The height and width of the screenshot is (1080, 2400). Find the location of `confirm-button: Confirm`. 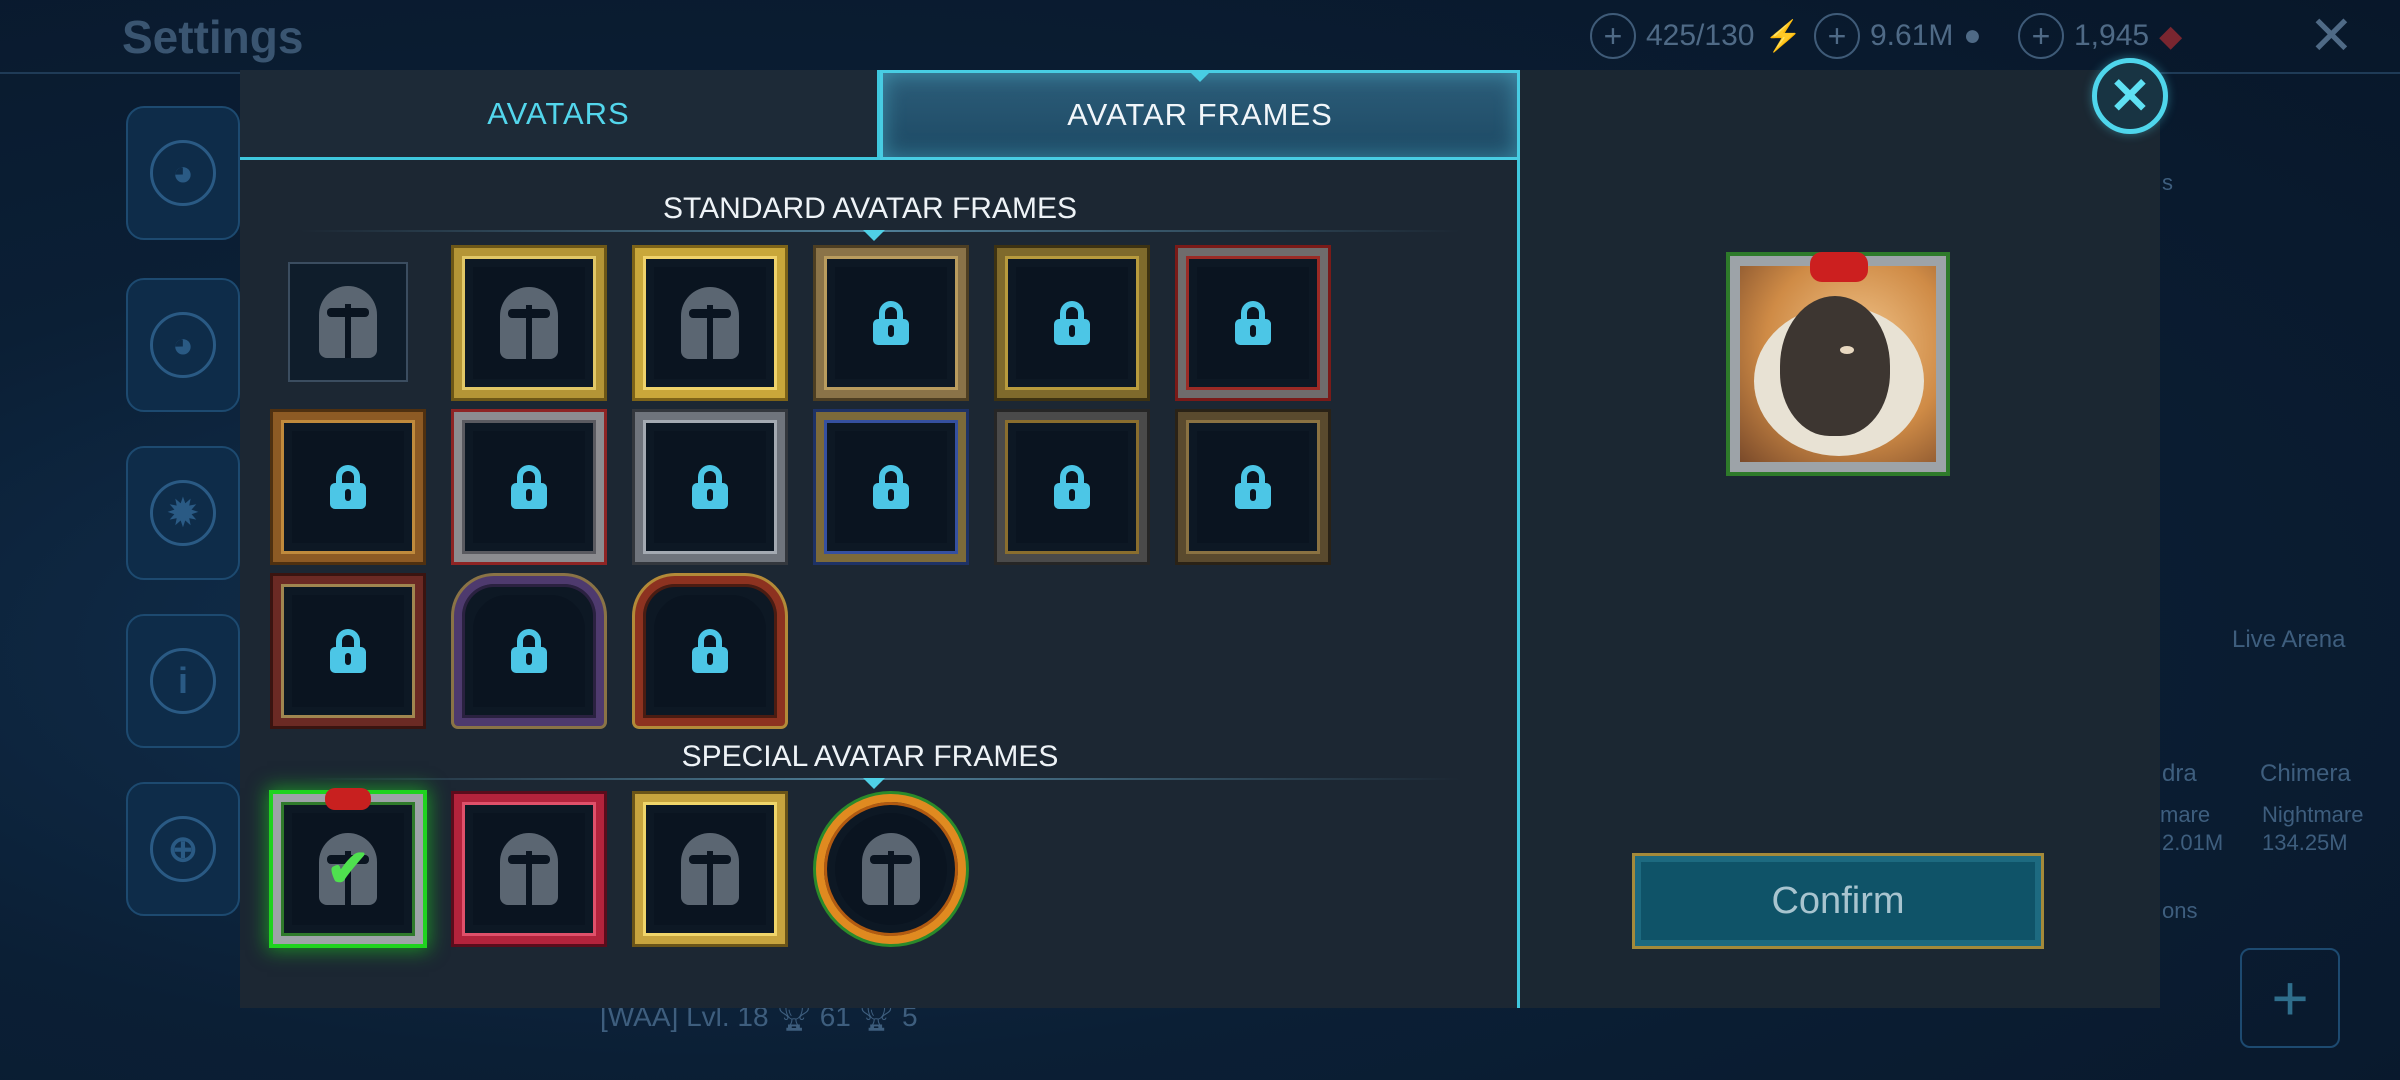

confirm-button: Confirm is located at coordinates (1838, 901).